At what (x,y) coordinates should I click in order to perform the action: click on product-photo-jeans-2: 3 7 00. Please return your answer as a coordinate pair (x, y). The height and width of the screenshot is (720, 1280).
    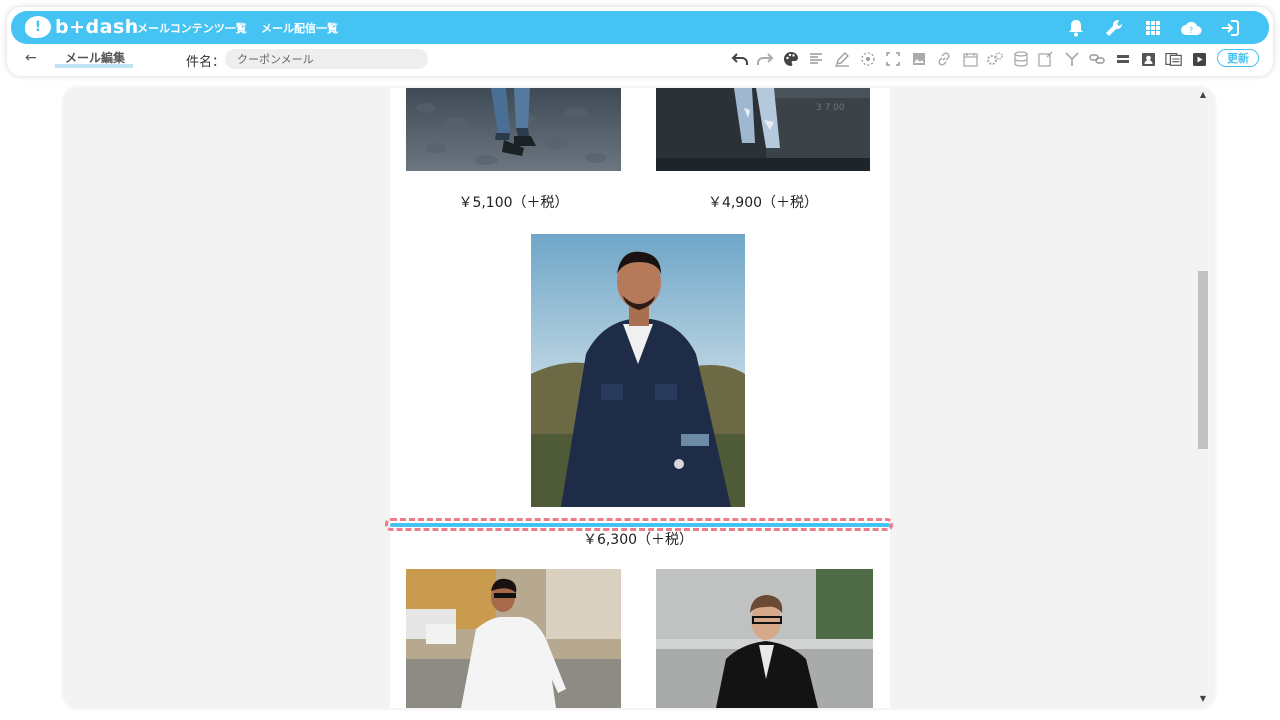
    Looking at the image, I should click on (763, 129).